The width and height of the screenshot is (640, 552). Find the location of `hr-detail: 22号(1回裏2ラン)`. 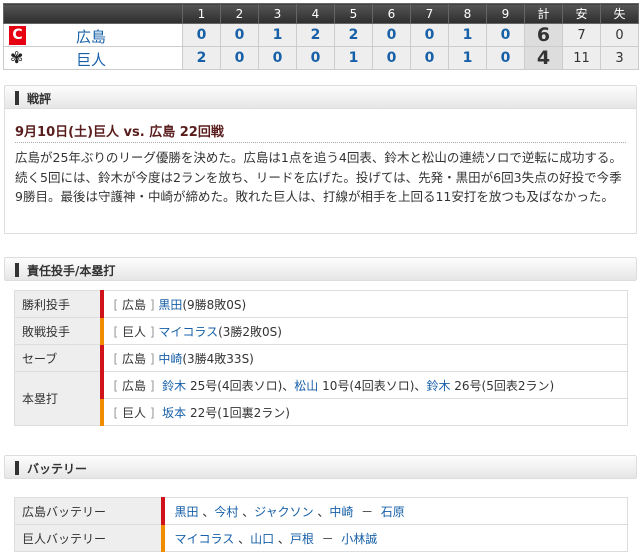

hr-detail: 22号(1回裏2ラン) is located at coordinates (240, 412).